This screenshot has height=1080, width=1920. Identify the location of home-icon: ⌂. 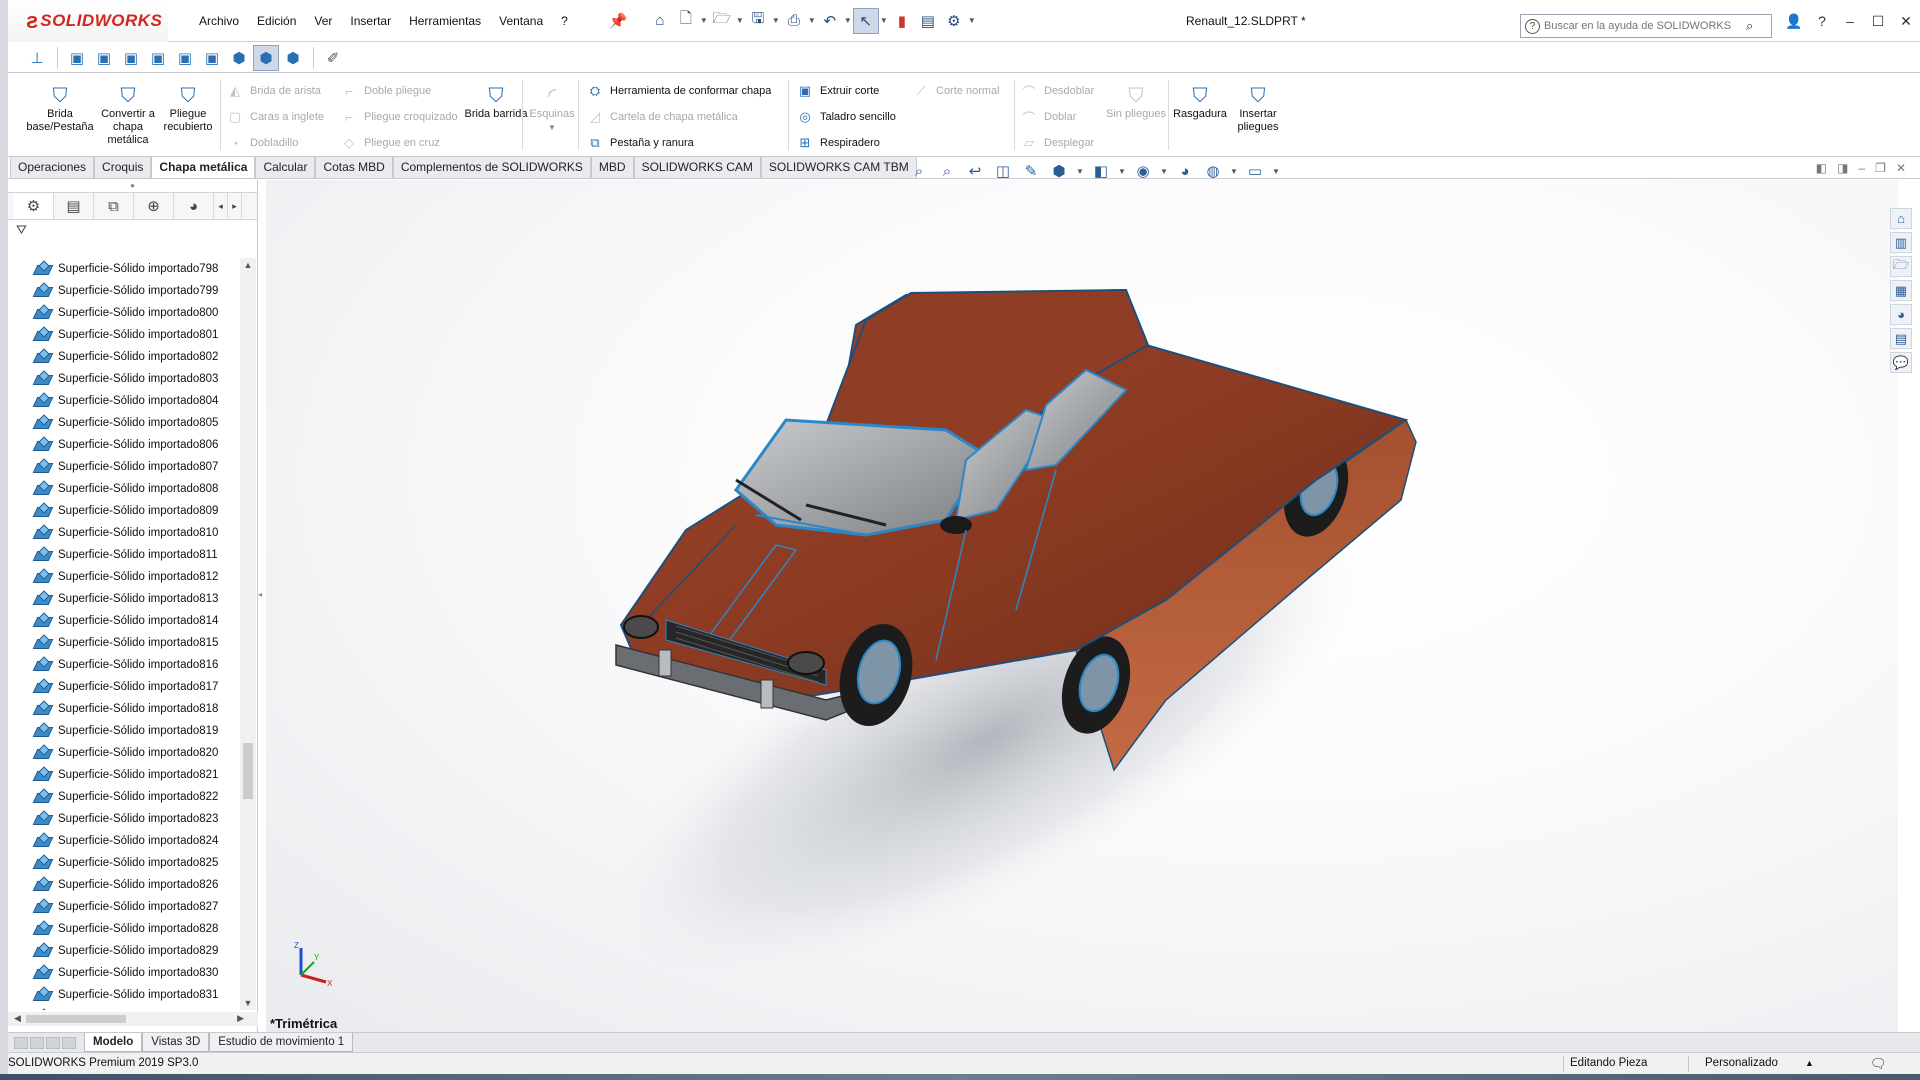
(660, 21).